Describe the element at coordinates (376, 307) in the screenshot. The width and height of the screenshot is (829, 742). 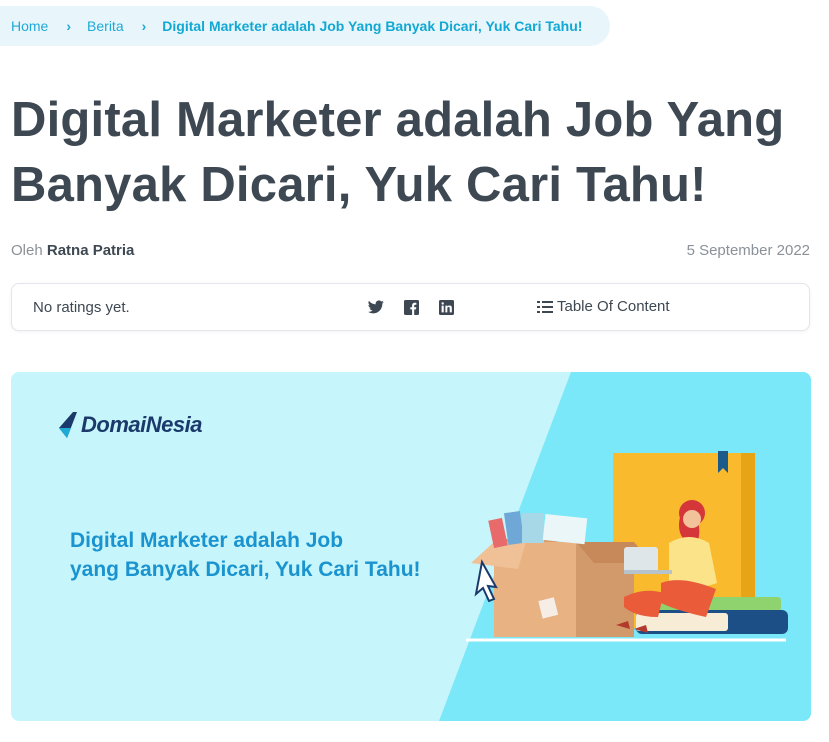
I see `twitter-icon` at that location.